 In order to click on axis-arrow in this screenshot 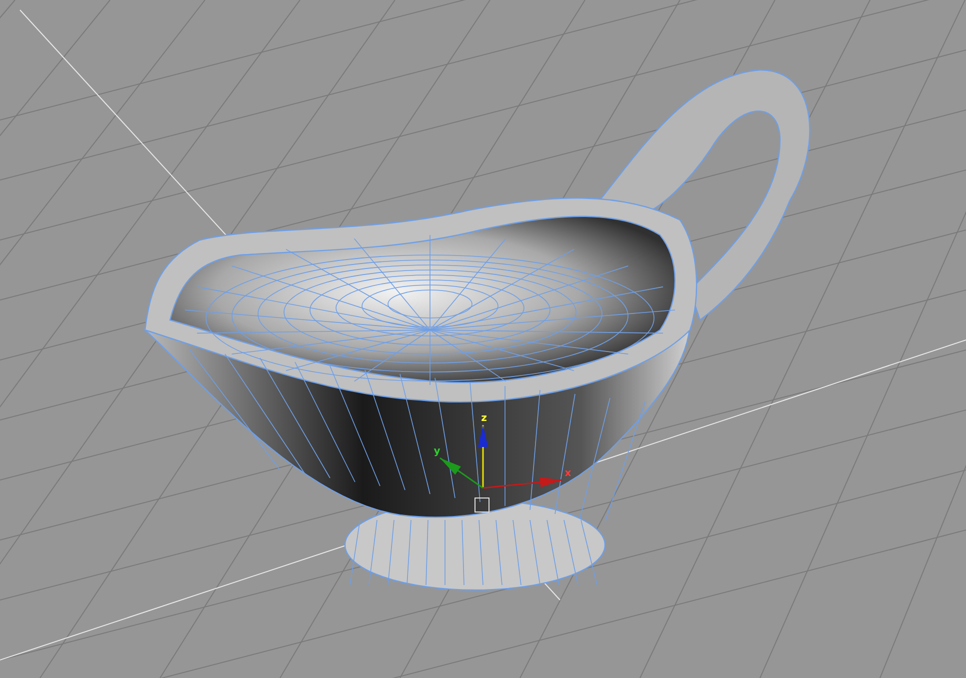, I will do `click(483, 456)`.